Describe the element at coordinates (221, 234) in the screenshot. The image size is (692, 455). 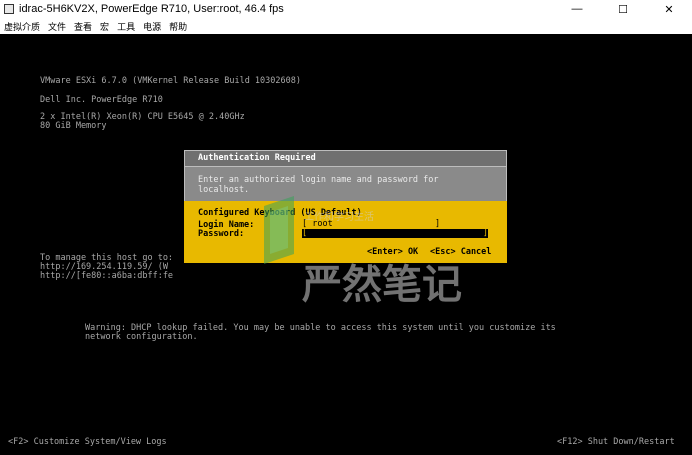
I see `password-label: Password:` at that location.